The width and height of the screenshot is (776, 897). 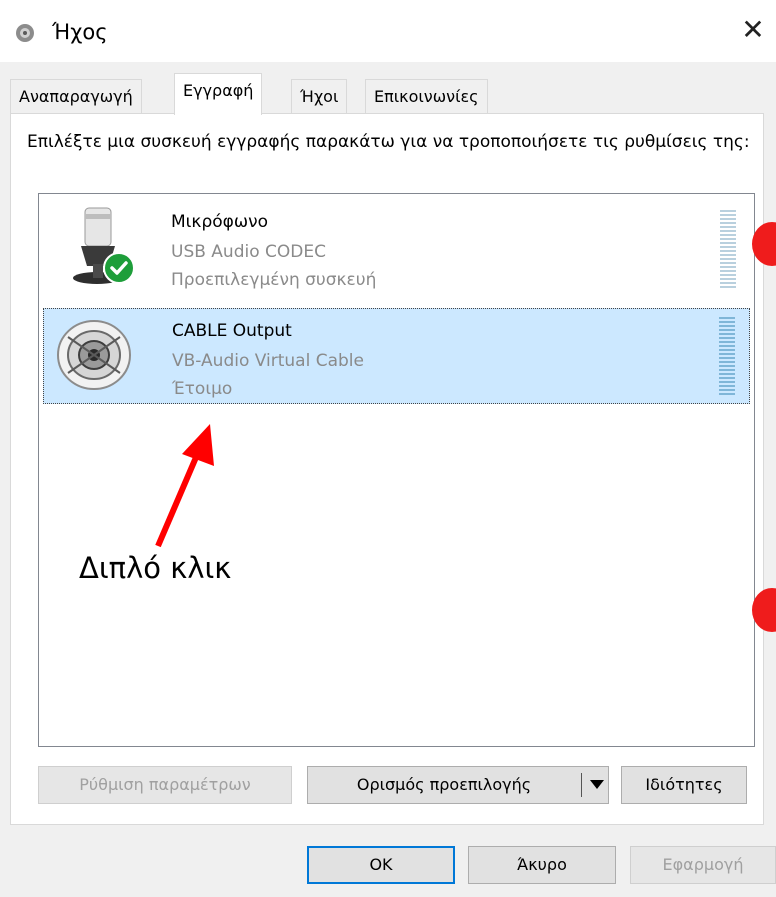 What do you see at coordinates (268, 361) in the screenshot?
I see `device-driver: VB-Audio Virtual Cable` at bounding box center [268, 361].